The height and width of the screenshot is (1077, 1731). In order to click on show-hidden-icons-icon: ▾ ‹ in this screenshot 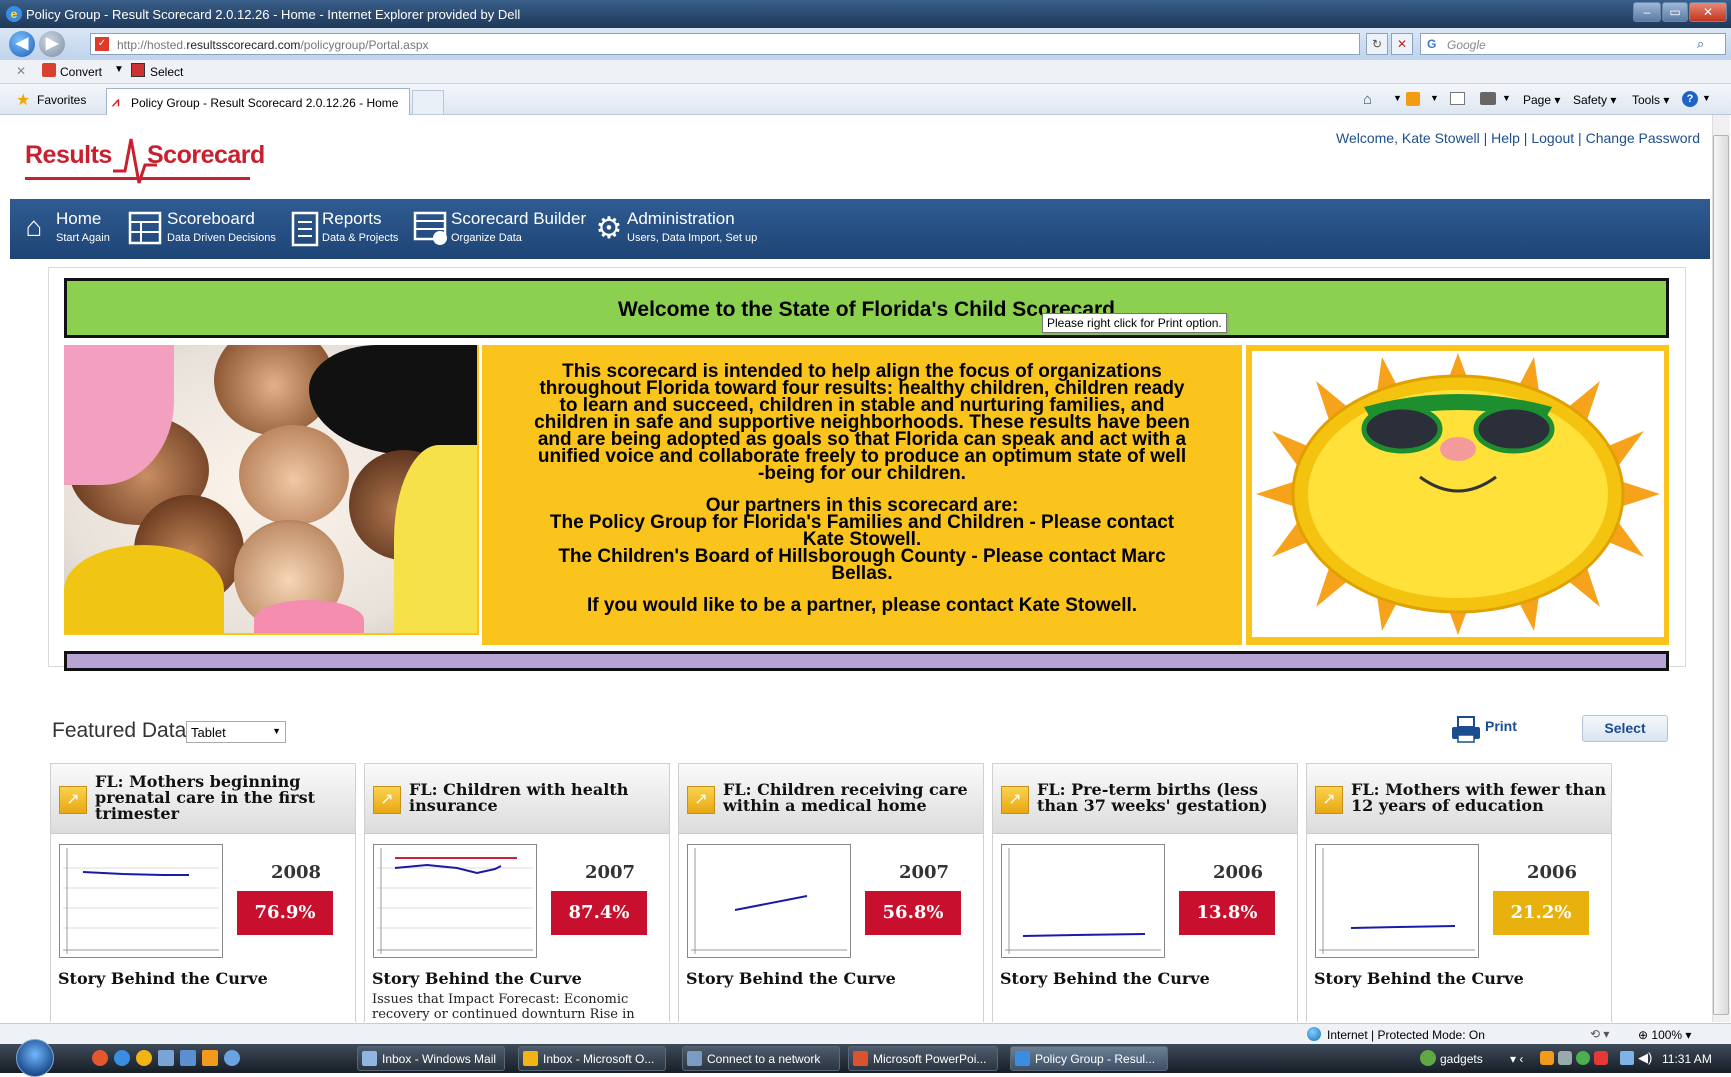, I will do `click(1516, 1059)`.